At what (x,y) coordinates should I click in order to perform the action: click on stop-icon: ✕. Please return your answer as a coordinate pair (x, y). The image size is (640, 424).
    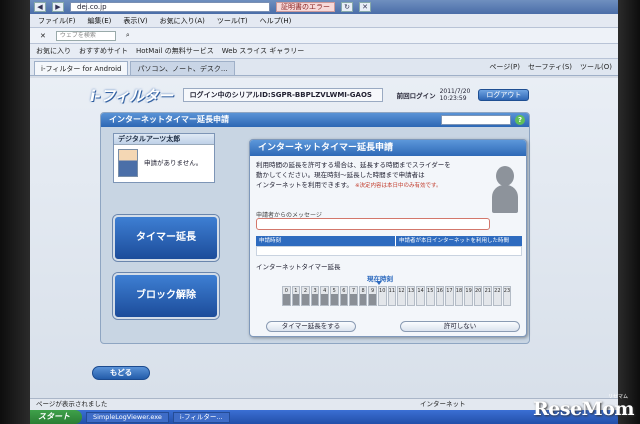
    Looking at the image, I should click on (365, 7).